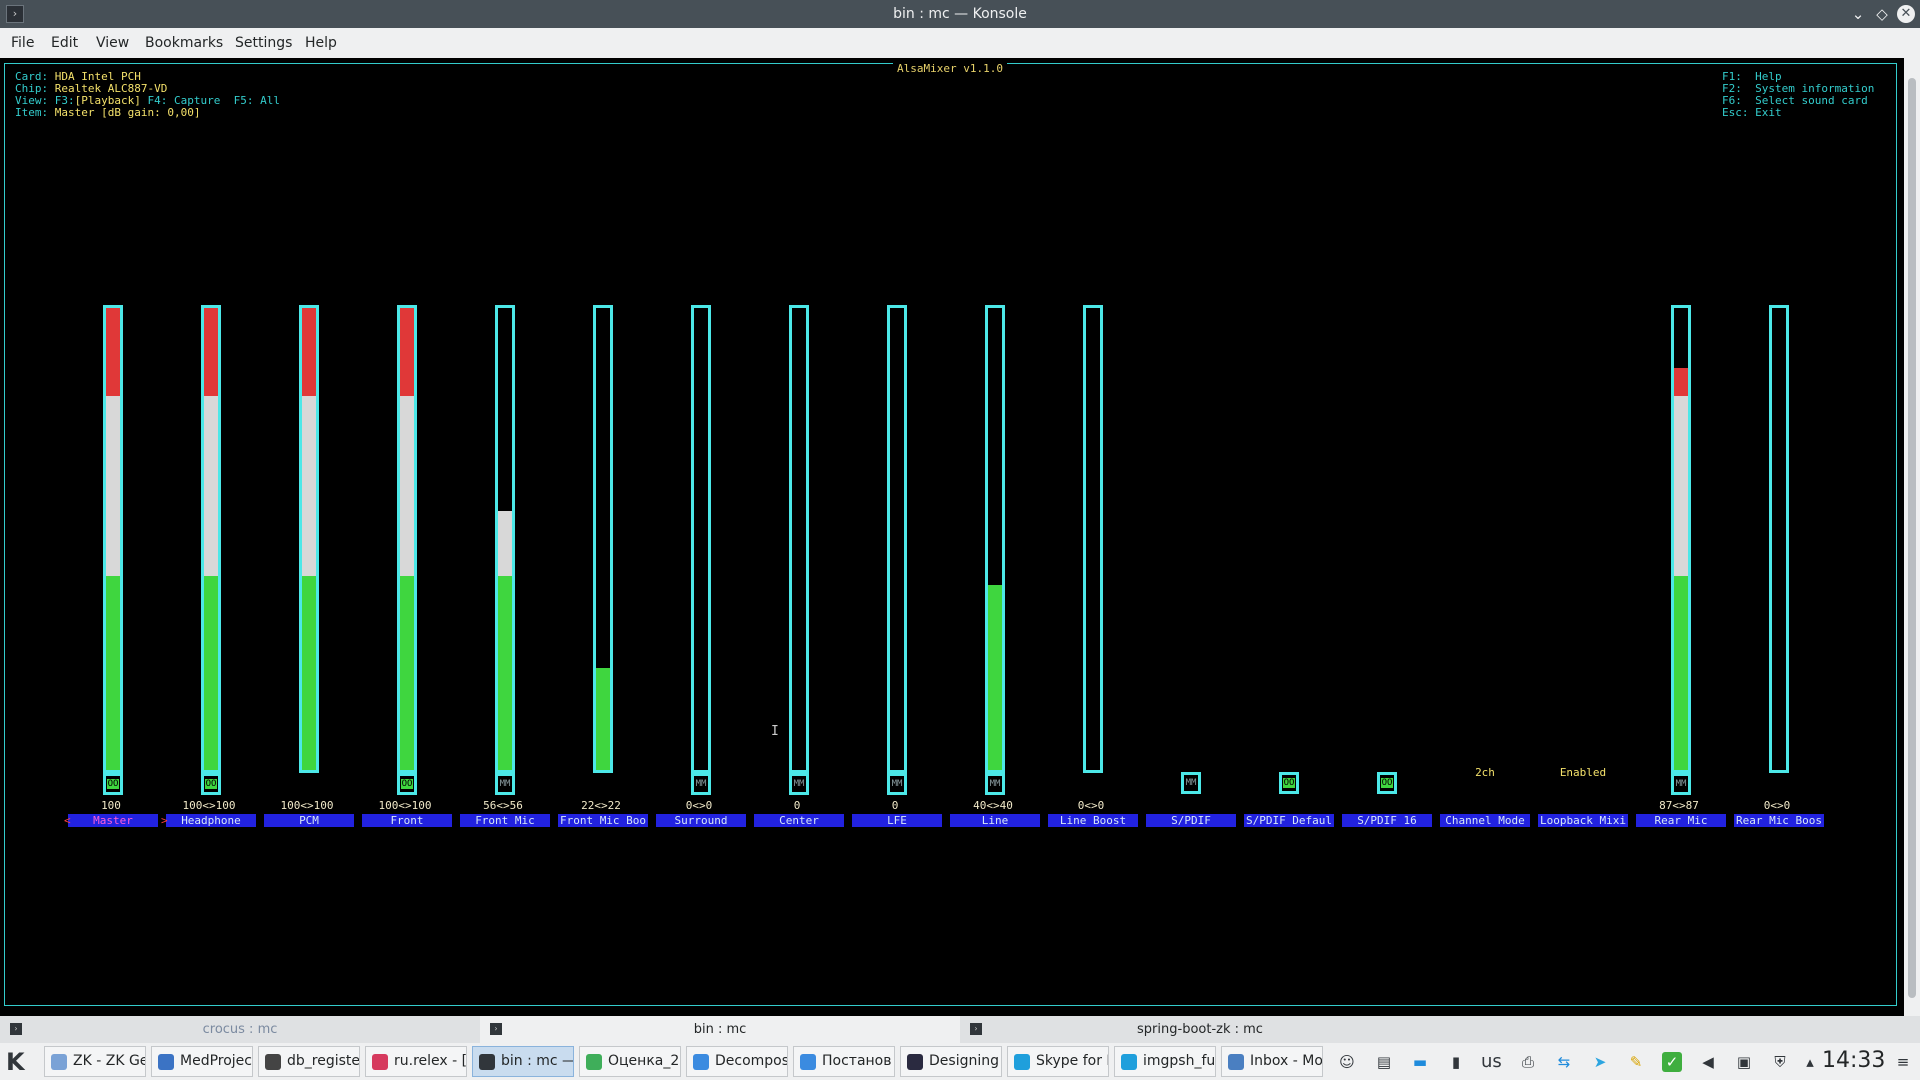  I want to click on channel-label: Headphone, so click(211, 820).